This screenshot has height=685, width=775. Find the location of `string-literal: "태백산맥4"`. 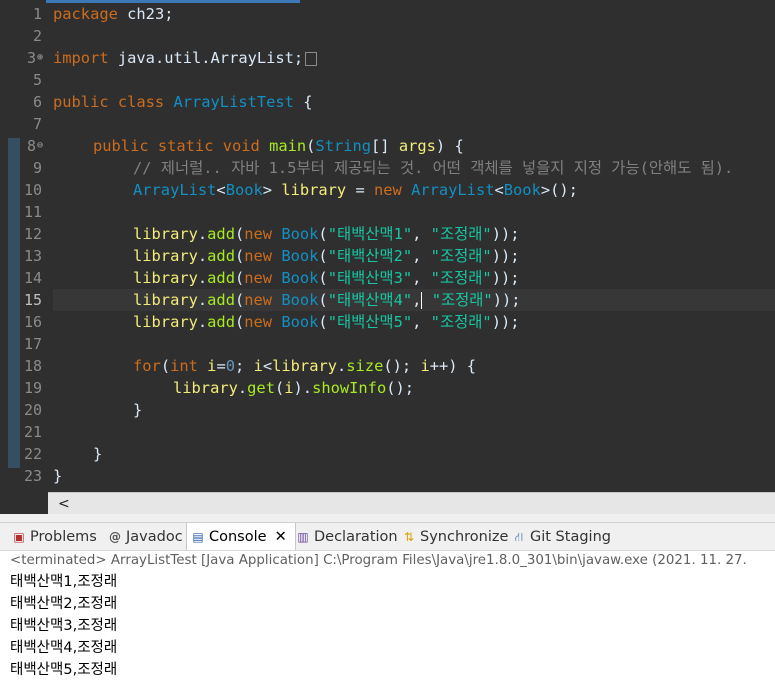

string-literal: "태백산맥4" is located at coordinates (370, 300).